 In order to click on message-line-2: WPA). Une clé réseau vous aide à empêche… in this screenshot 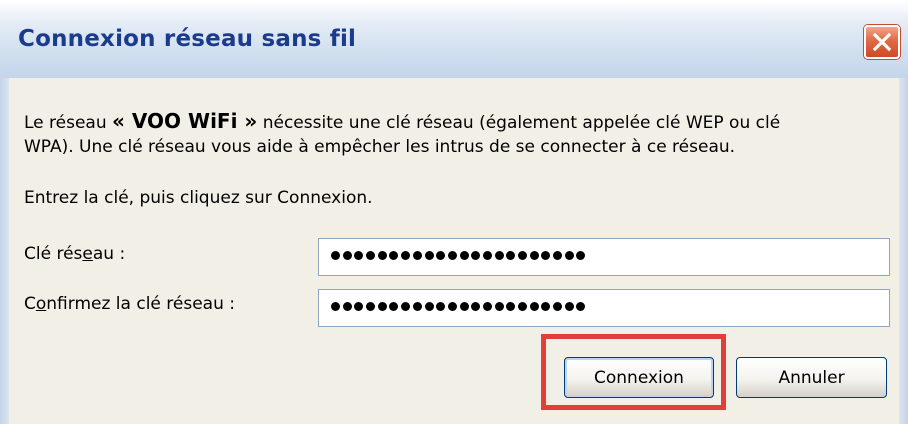, I will do `click(380, 147)`.